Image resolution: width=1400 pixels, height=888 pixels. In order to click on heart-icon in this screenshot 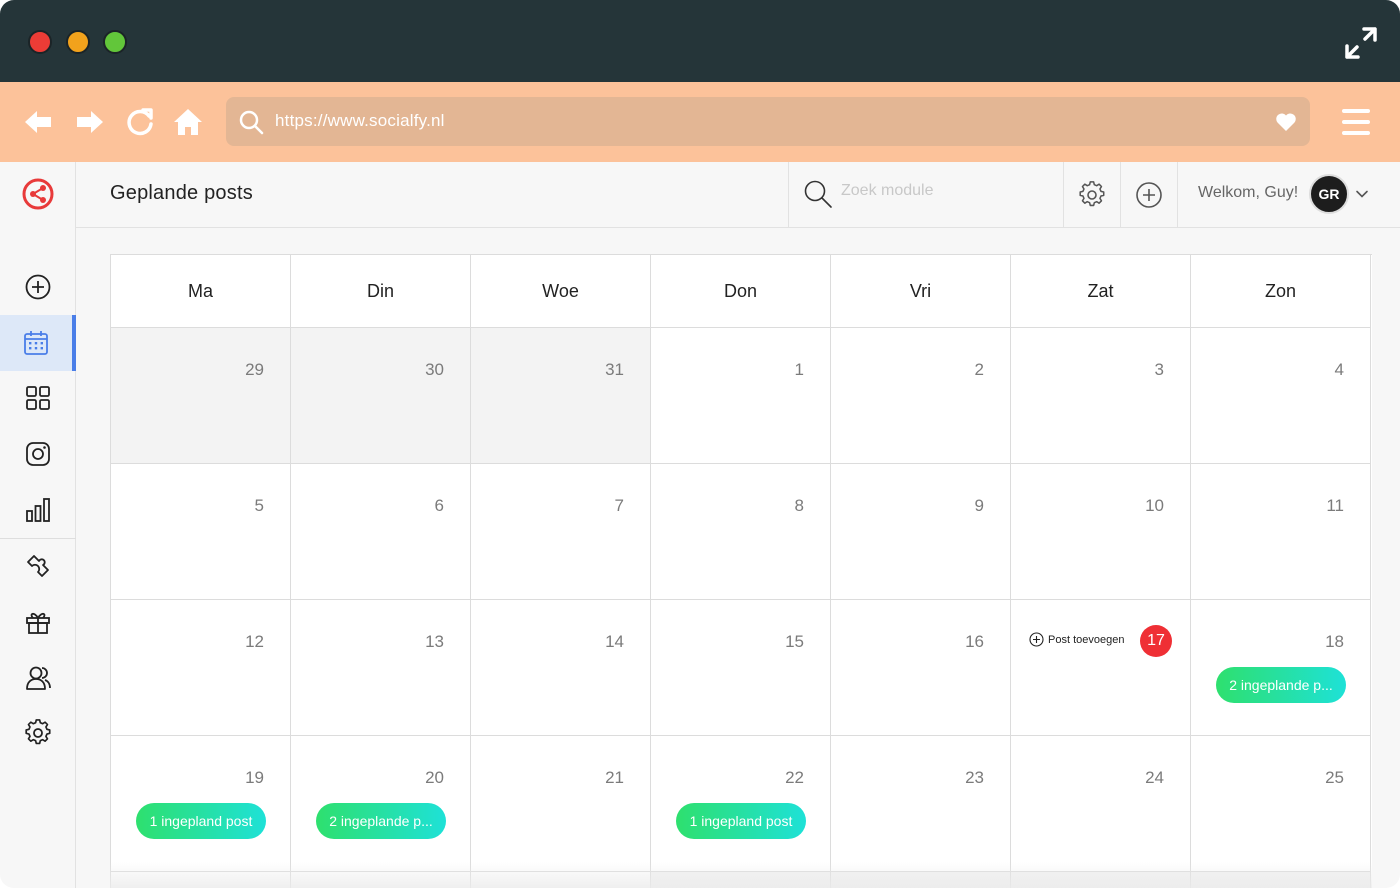, I will do `click(1286, 122)`.